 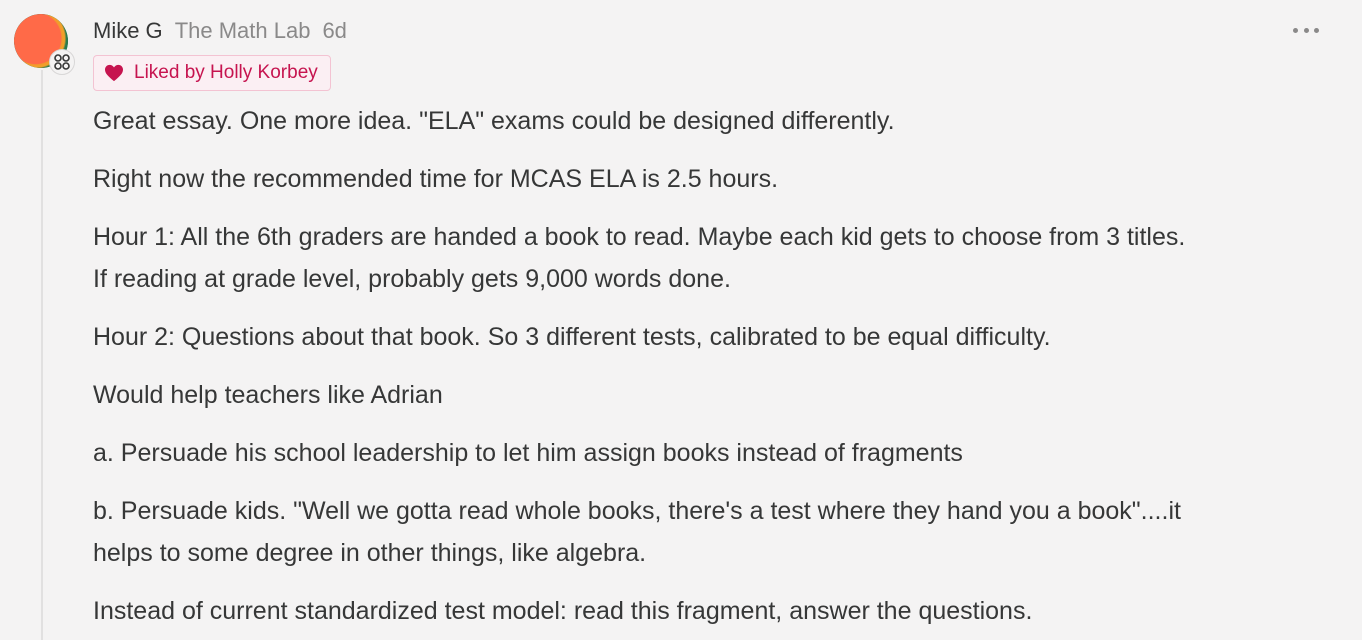 What do you see at coordinates (1306, 30) in the screenshot?
I see `more-options-button` at bounding box center [1306, 30].